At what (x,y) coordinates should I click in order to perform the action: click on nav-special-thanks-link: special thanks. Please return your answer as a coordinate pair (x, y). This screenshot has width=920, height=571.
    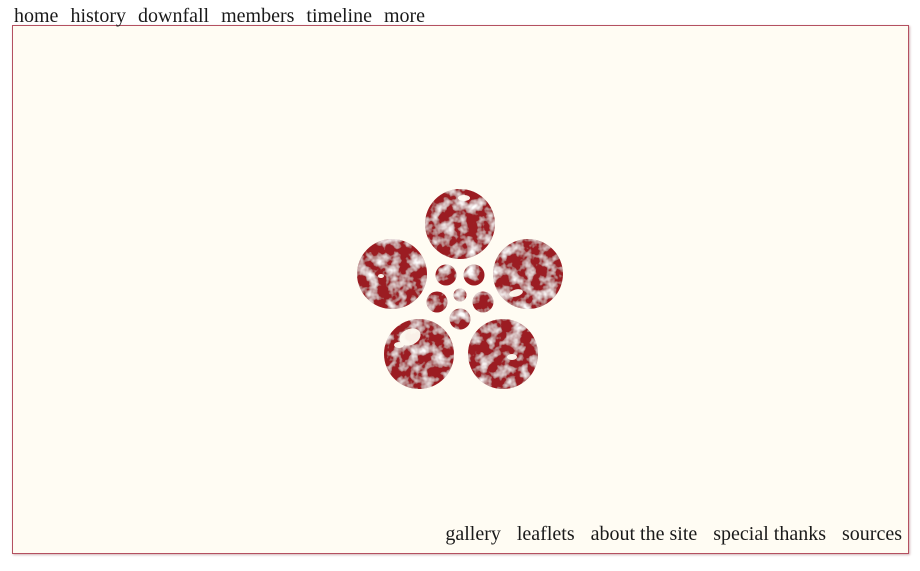
    Looking at the image, I should click on (769, 534).